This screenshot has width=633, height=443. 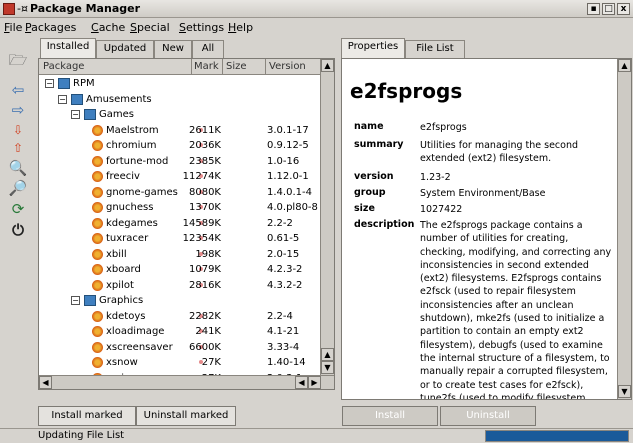 What do you see at coordinates (180, 131) in the screenshot?
I see `tree-package-row: Maelstrom 2611K 3.0.1-17` at bounding box center [180, 131].